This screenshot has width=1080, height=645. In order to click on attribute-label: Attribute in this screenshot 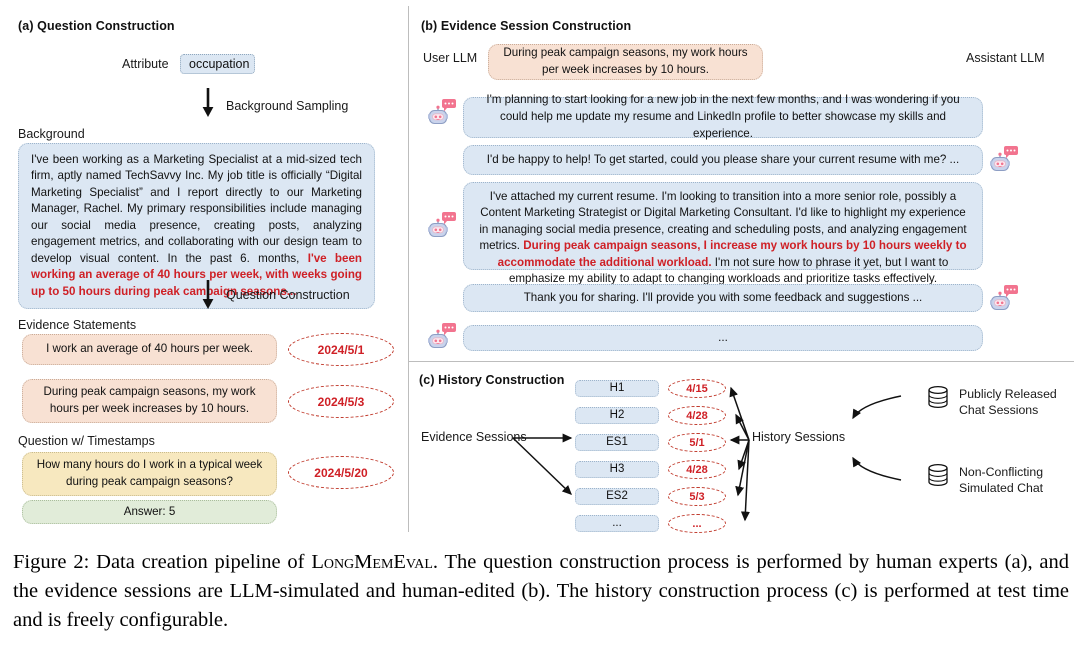, I will do `click(145, 64)`.